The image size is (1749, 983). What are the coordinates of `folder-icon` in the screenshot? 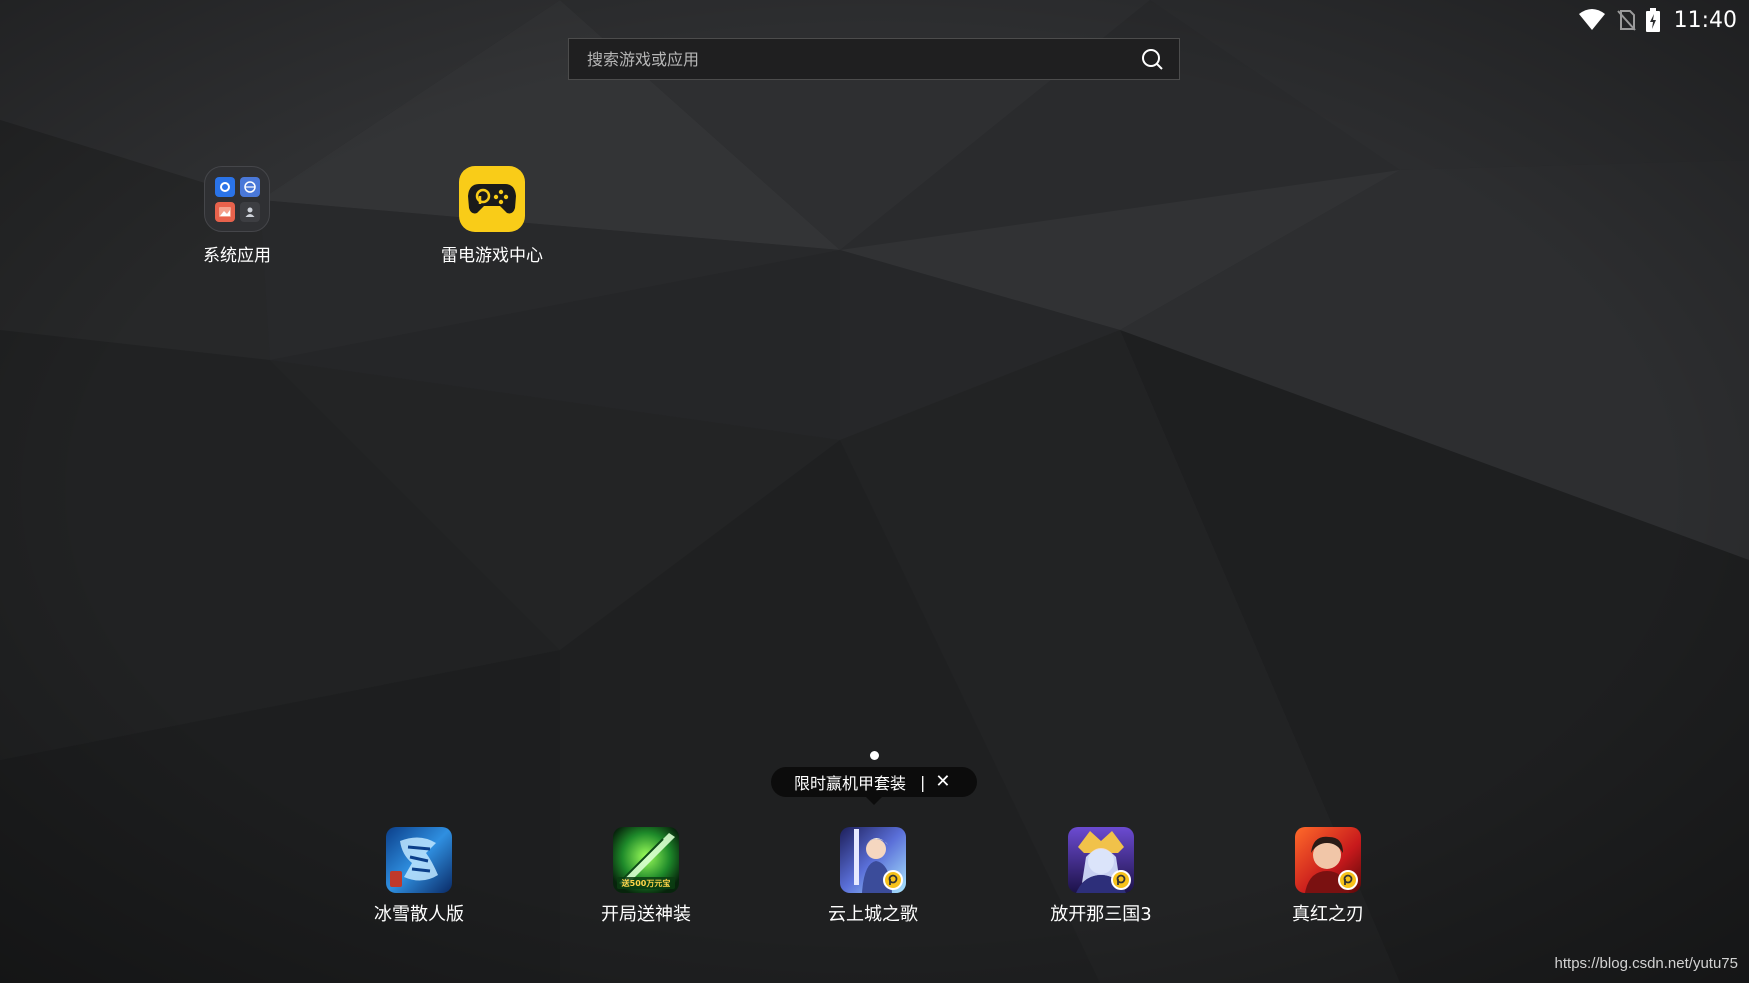 It's located at (237, 199).